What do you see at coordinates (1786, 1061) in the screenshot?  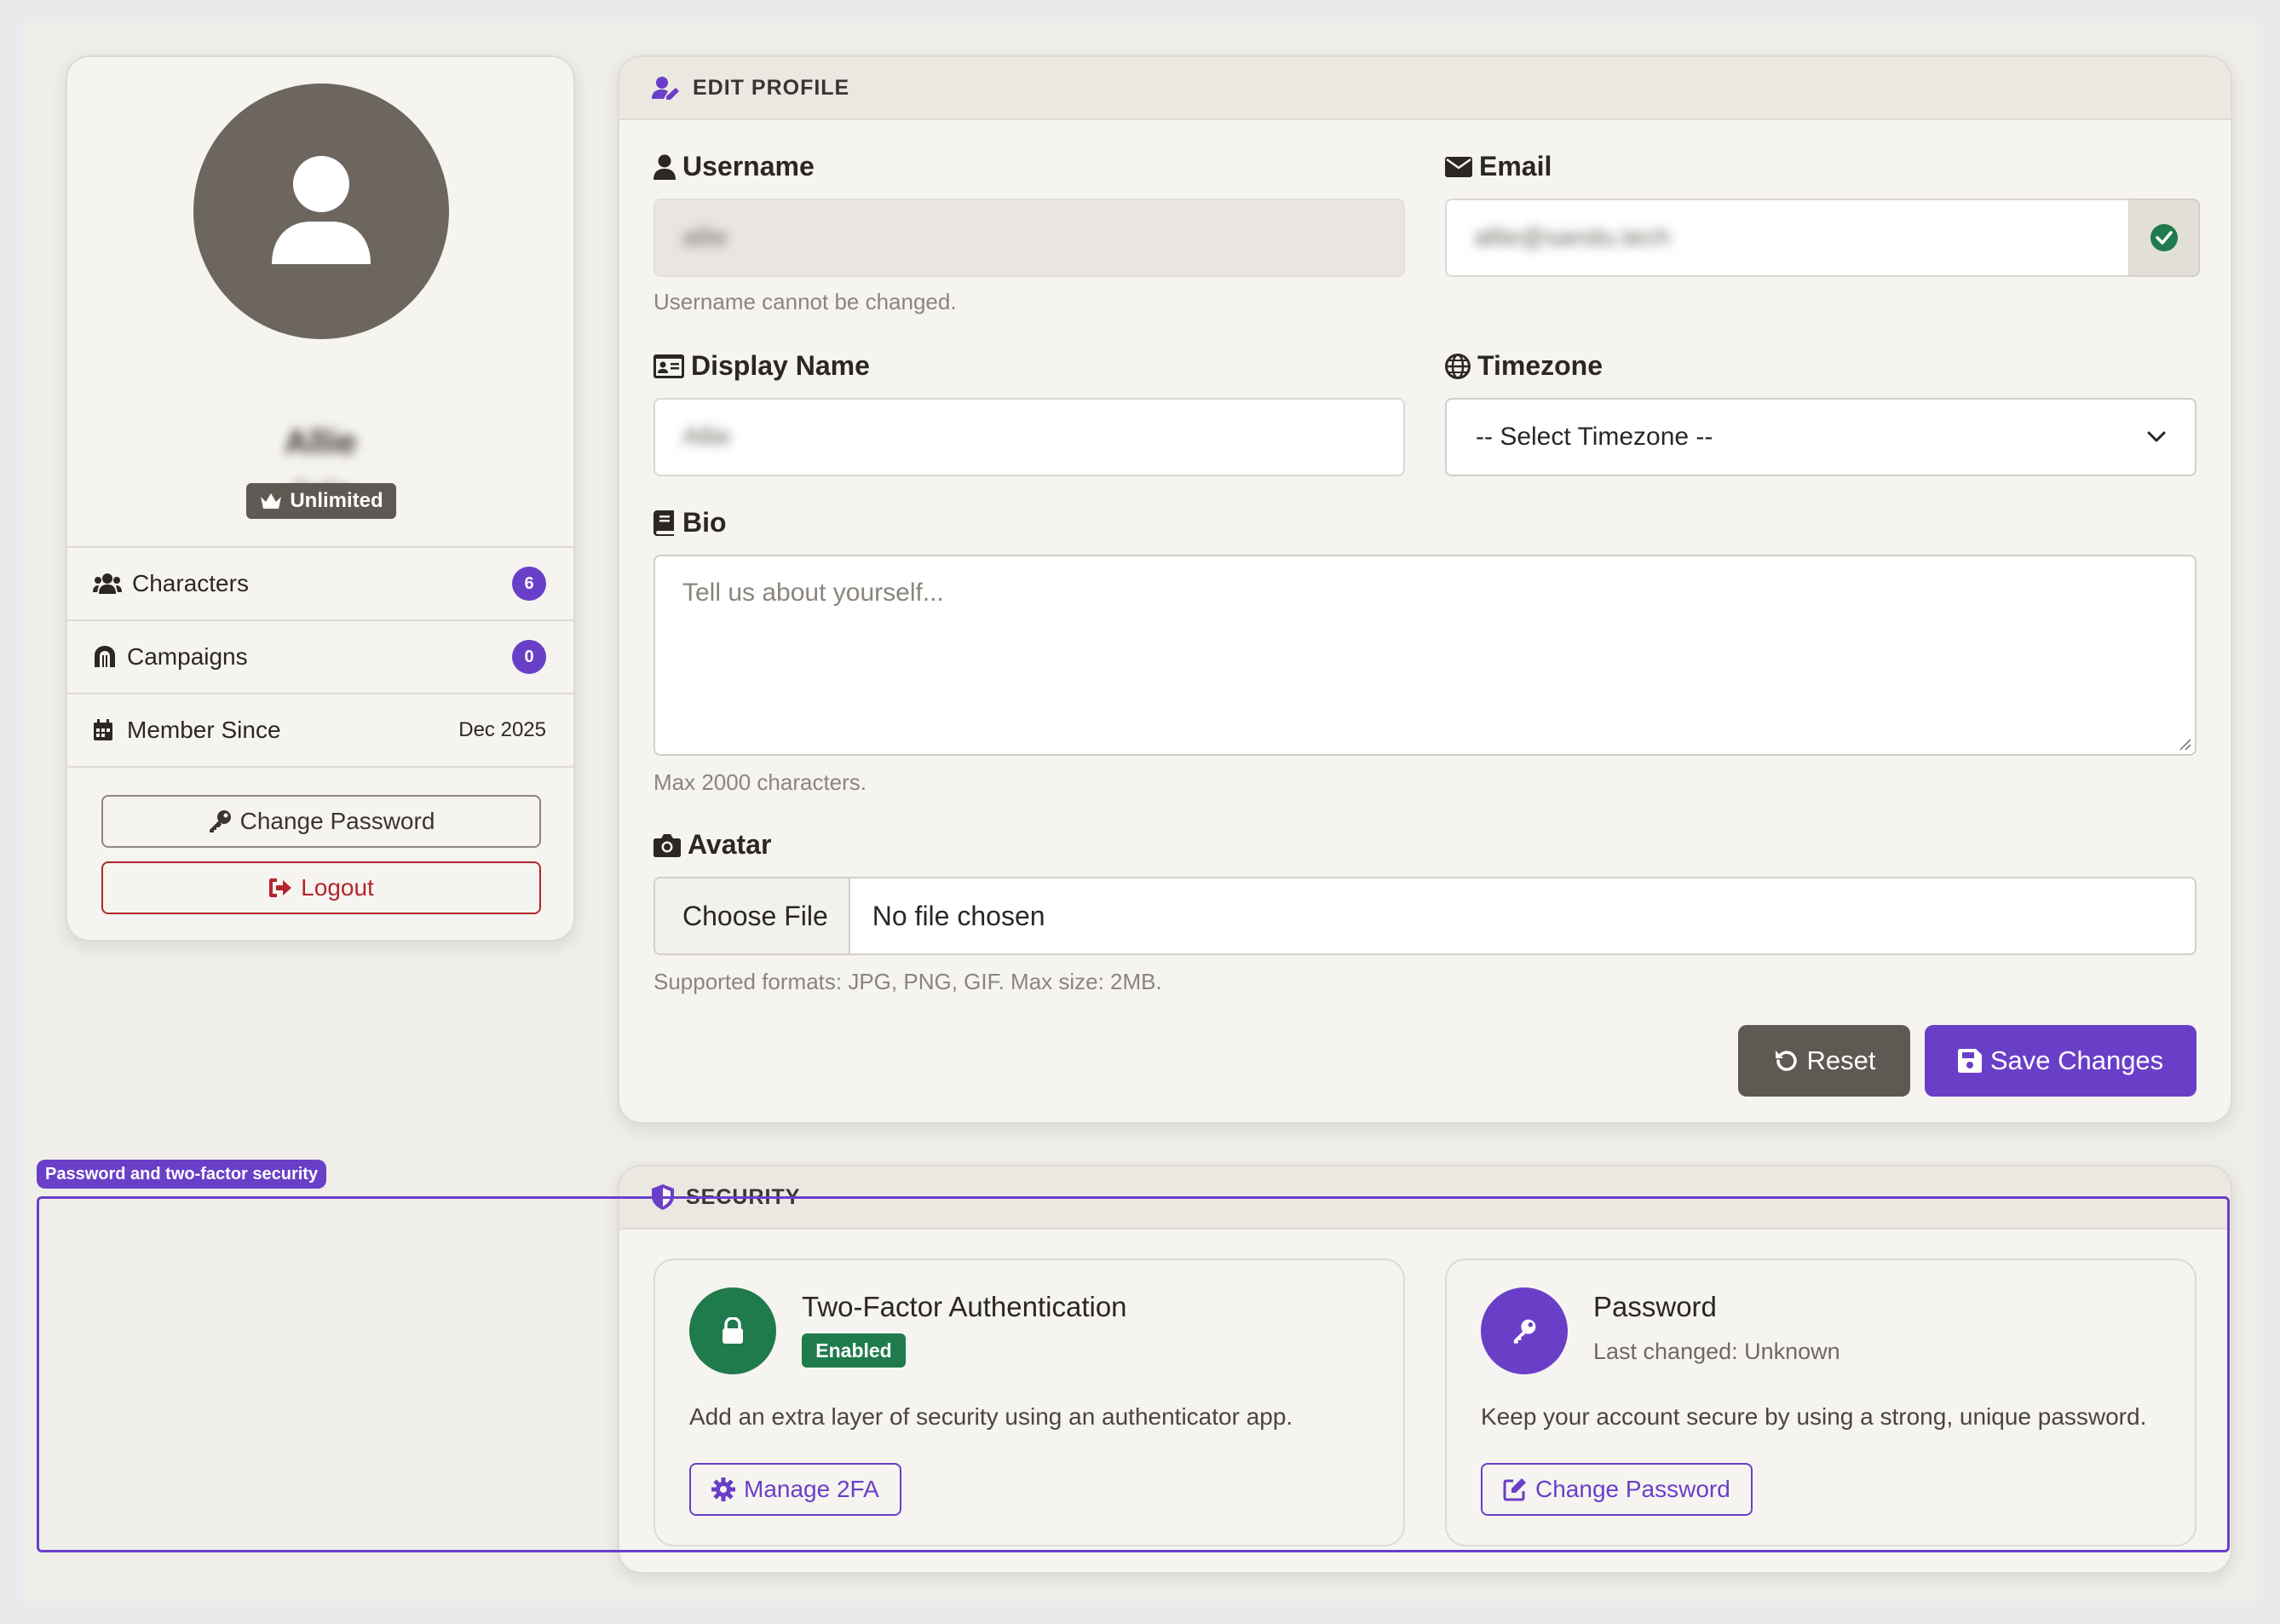 I see `undo-icon` at bounding box center [1786, 1061].